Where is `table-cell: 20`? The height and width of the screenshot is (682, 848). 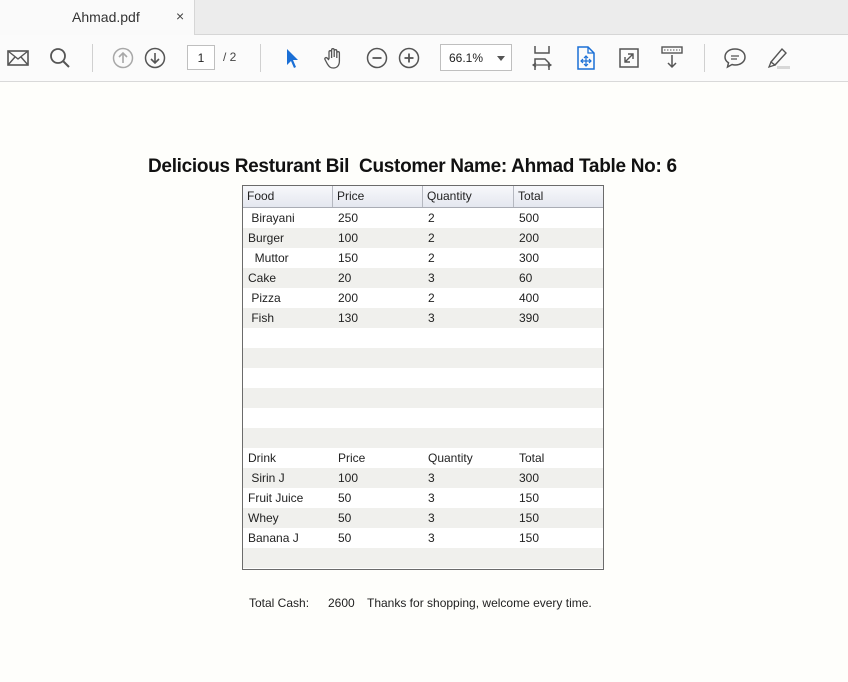
table-cell: 20 is located at coordinates (345, 278).